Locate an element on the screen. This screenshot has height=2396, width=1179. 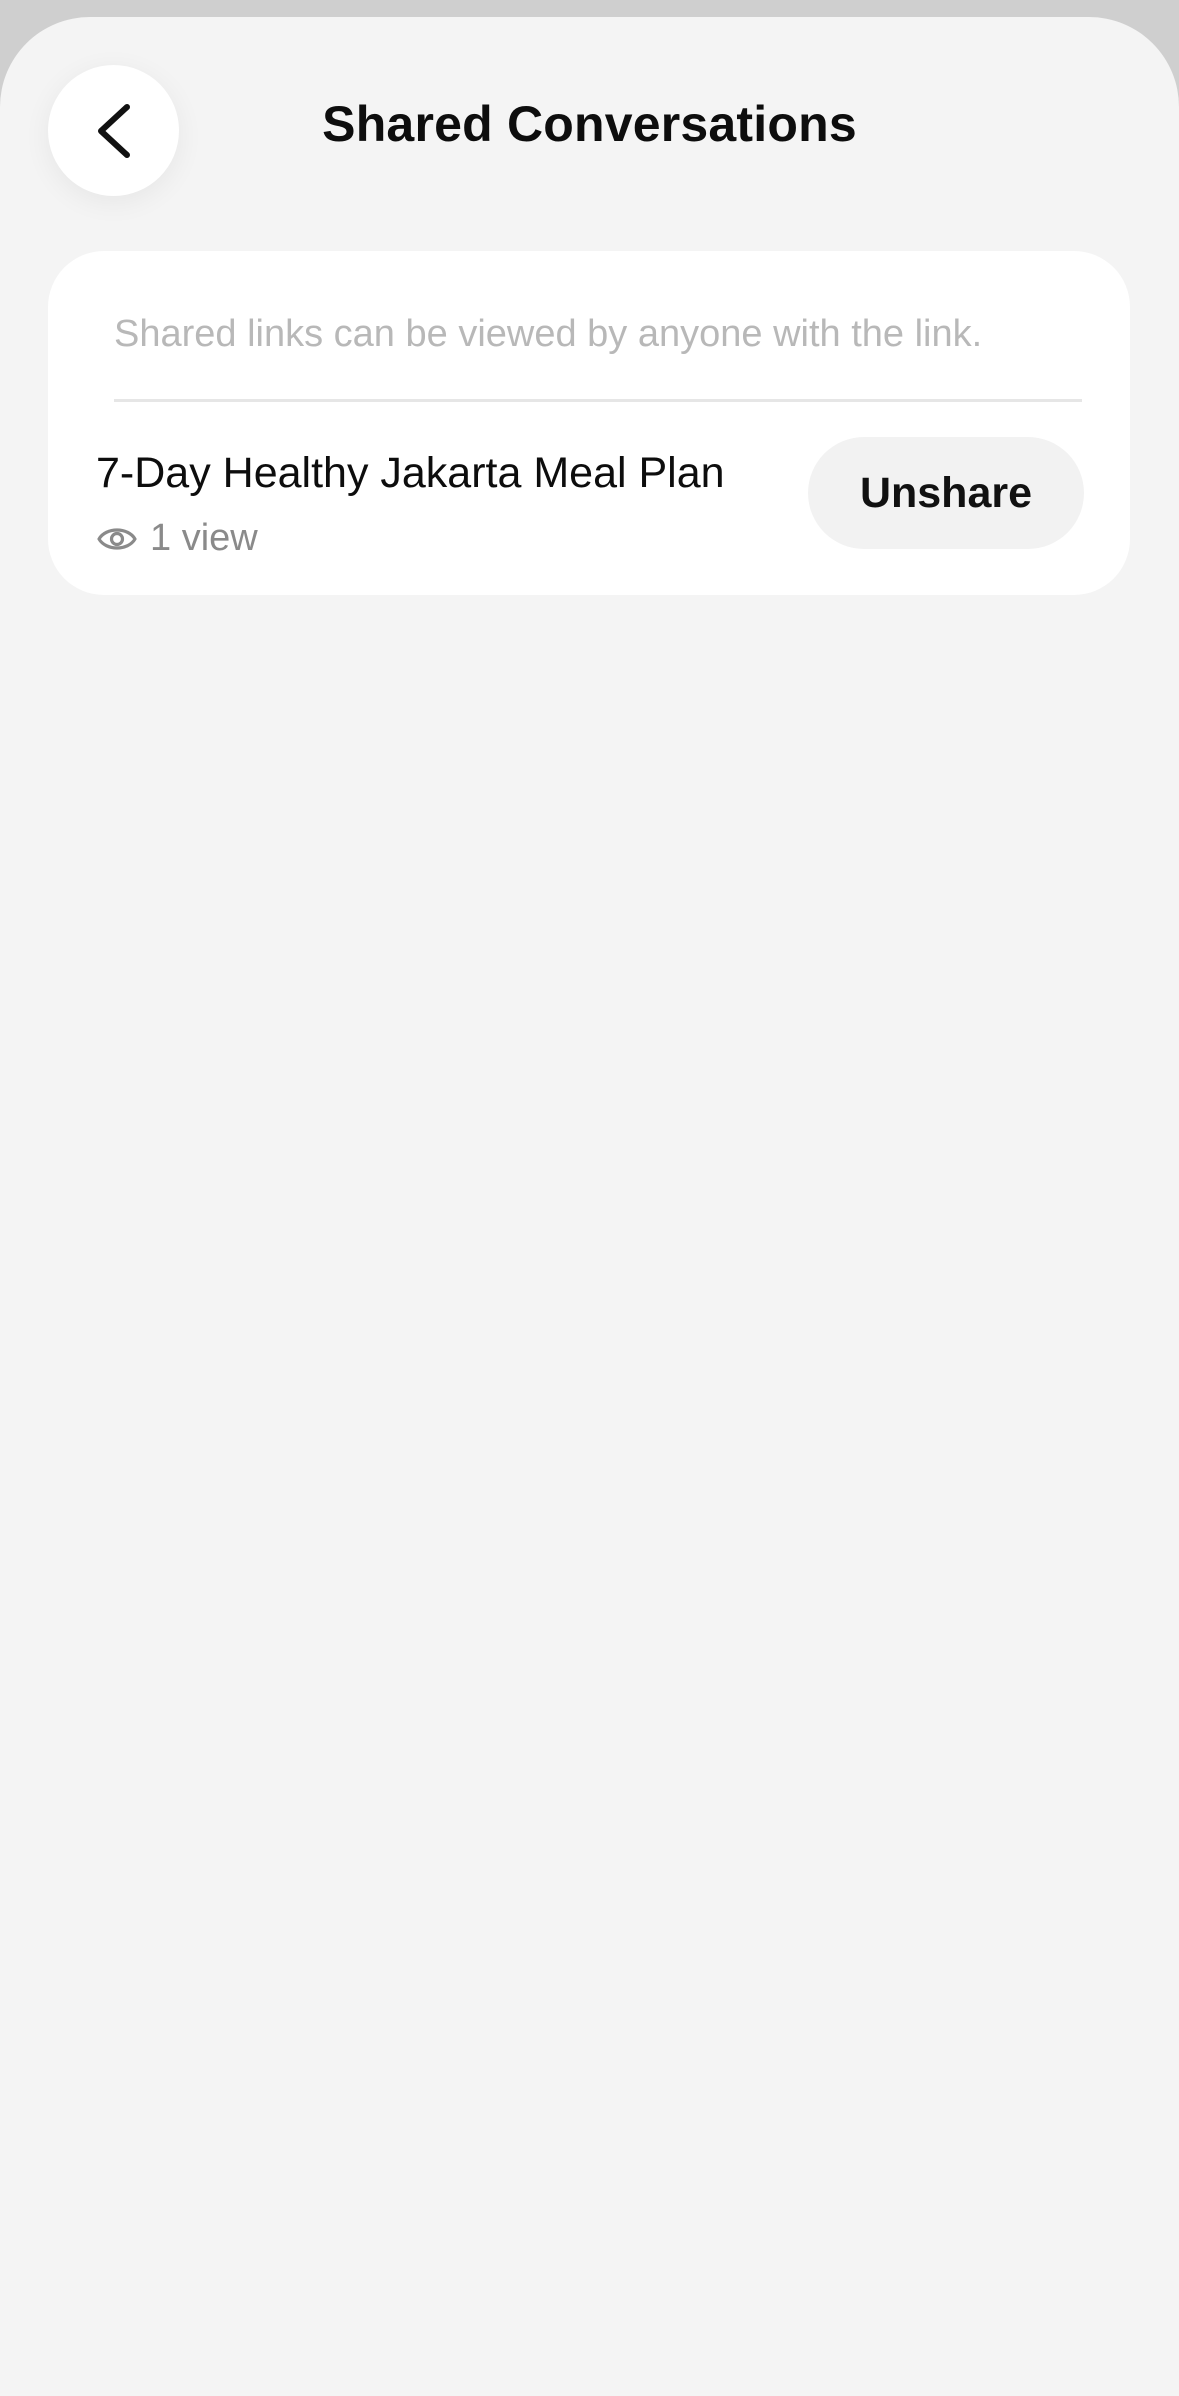
conversation-title: 7-Day Healthy Jakarta Meal Plan is located at coordinates (410, 473).